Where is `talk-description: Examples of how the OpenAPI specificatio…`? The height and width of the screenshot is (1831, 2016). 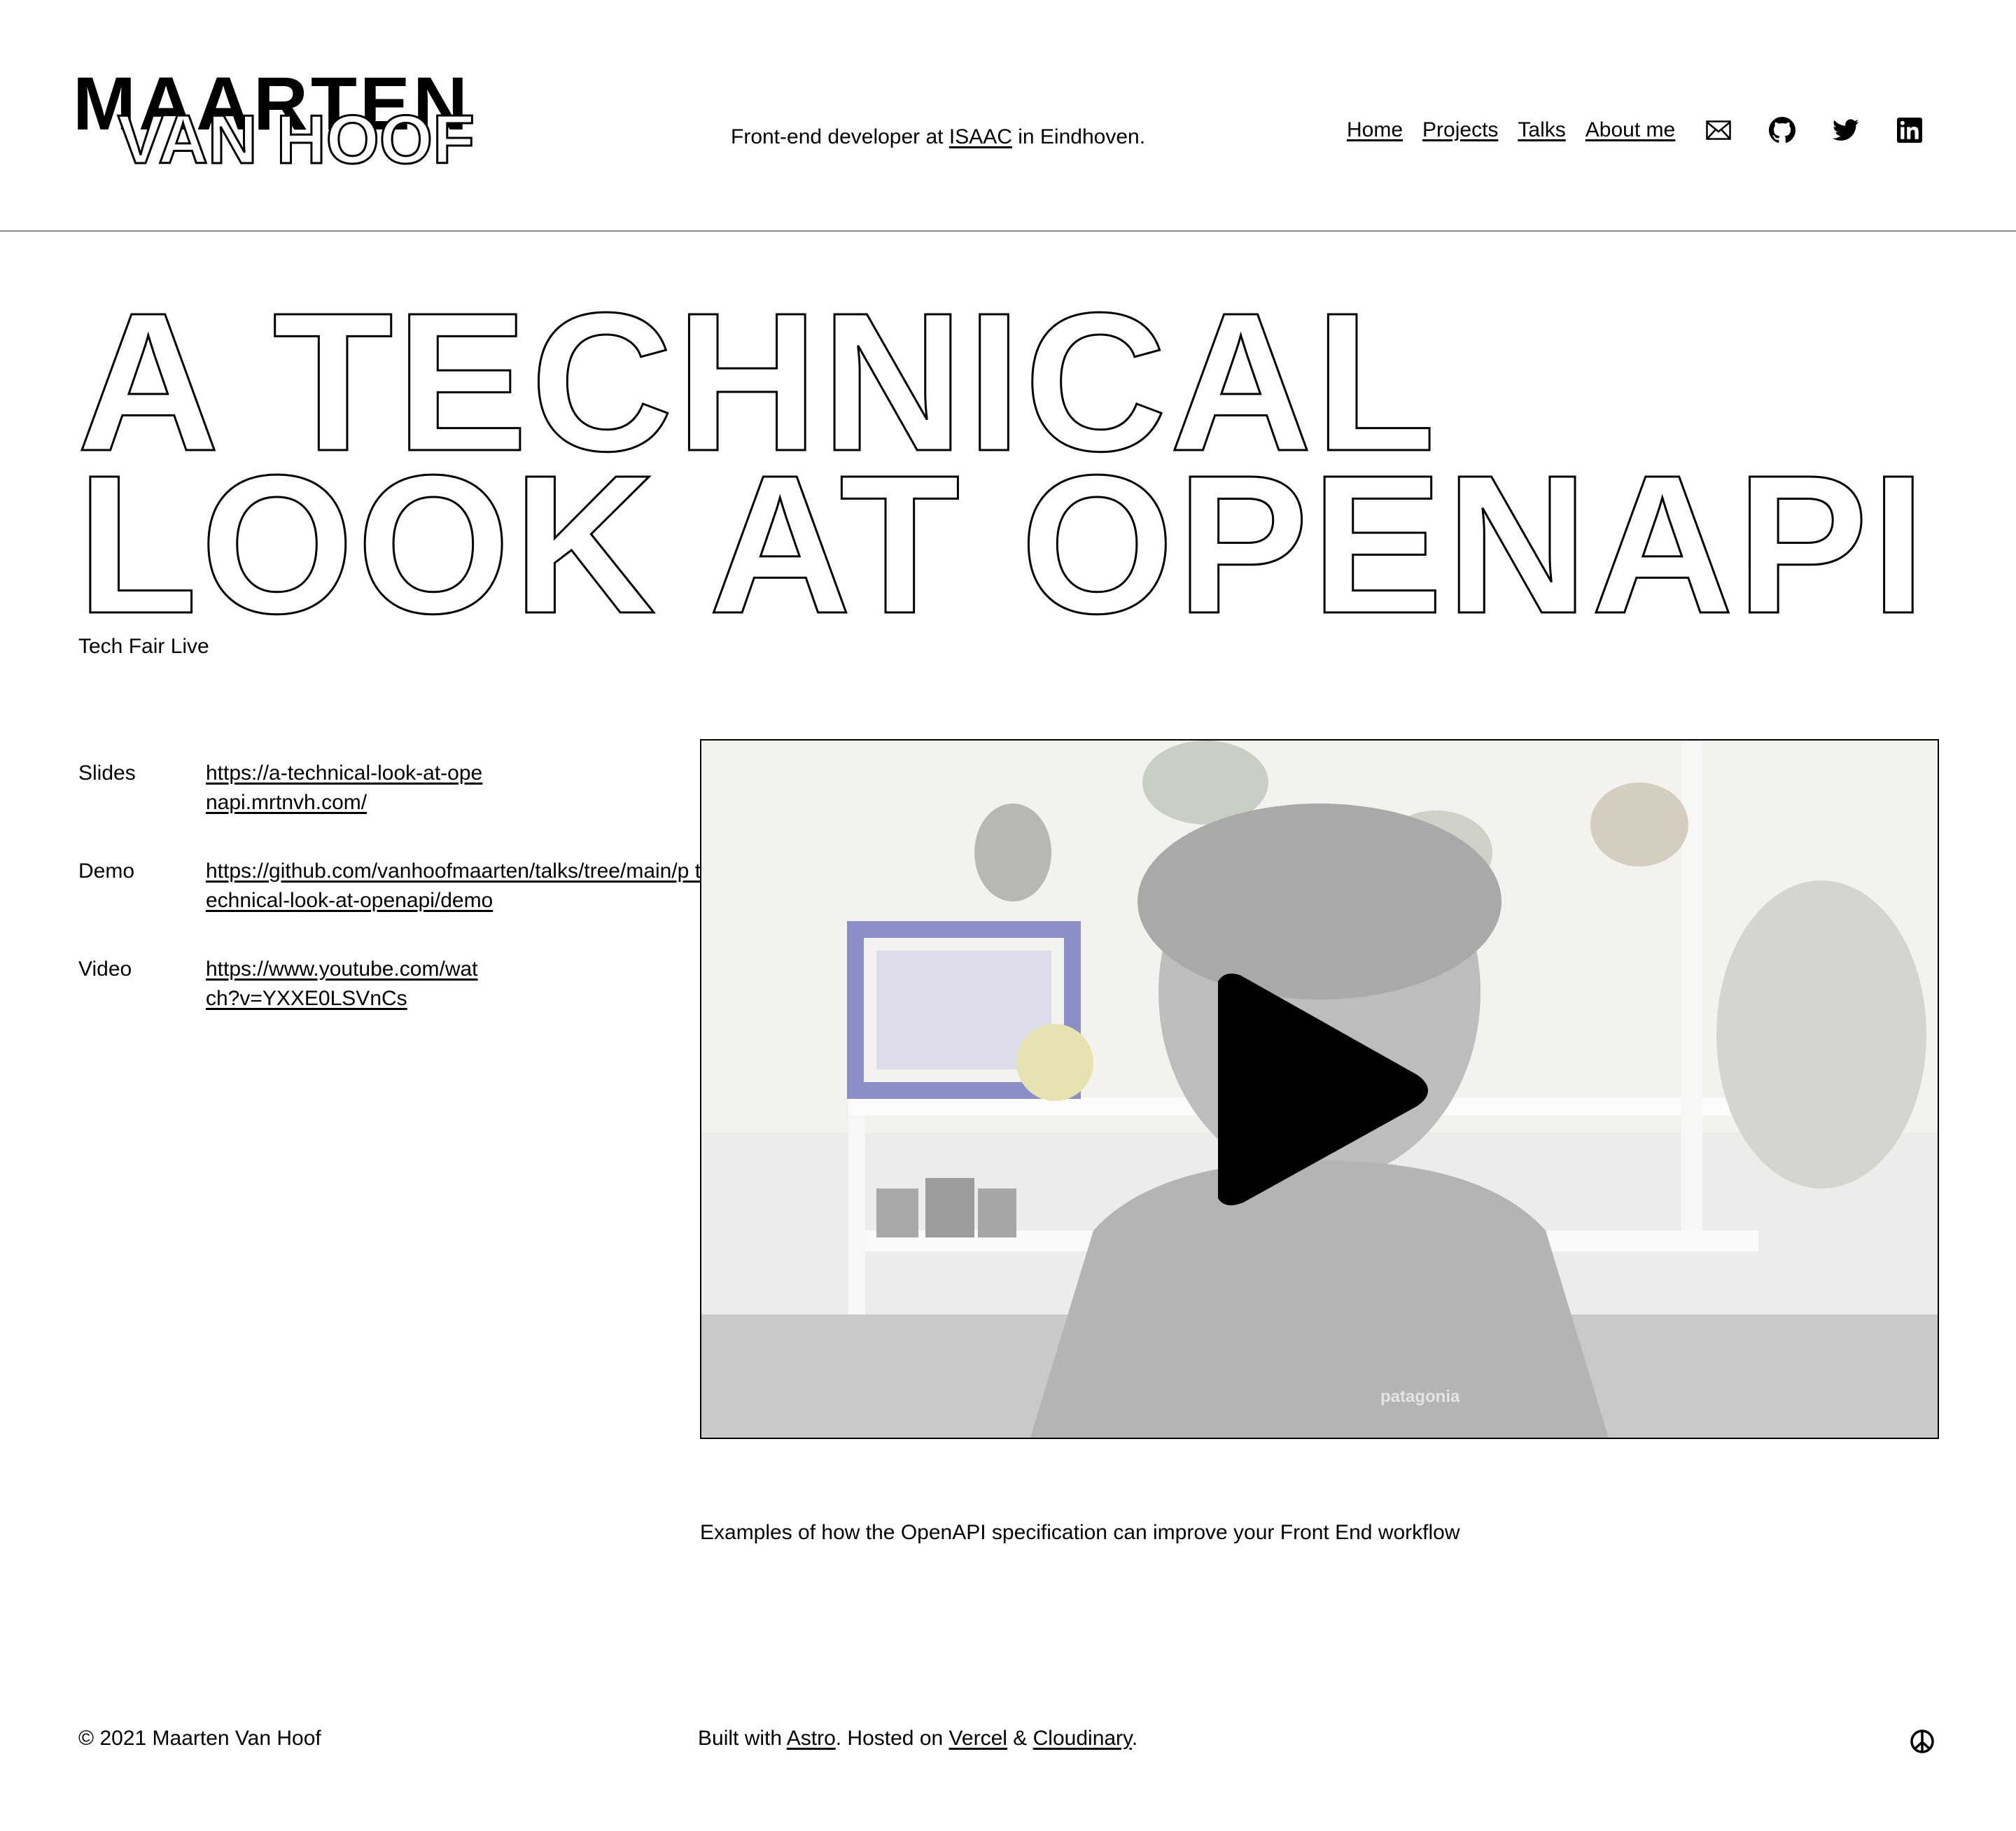 talk-description: Examples of how the OpenAPI specificatio… is located at coordinates (1080, 1532).